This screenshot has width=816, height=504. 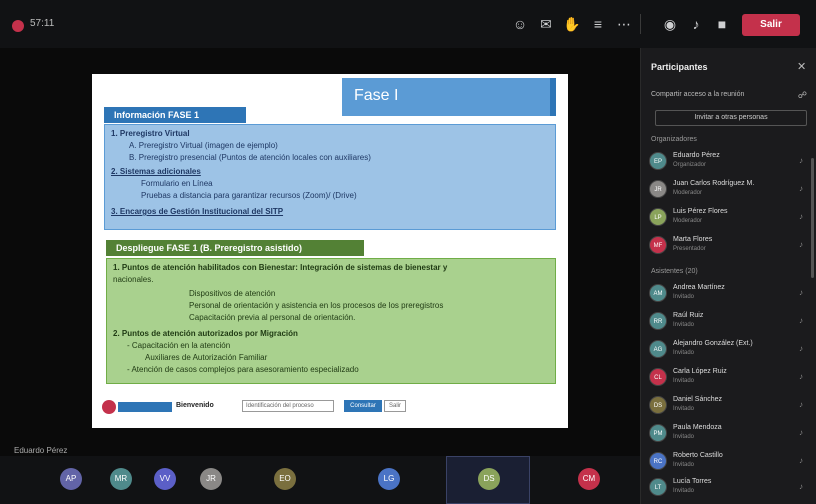 I want to click on more-icon: ≡, so click(x=598, y=24).